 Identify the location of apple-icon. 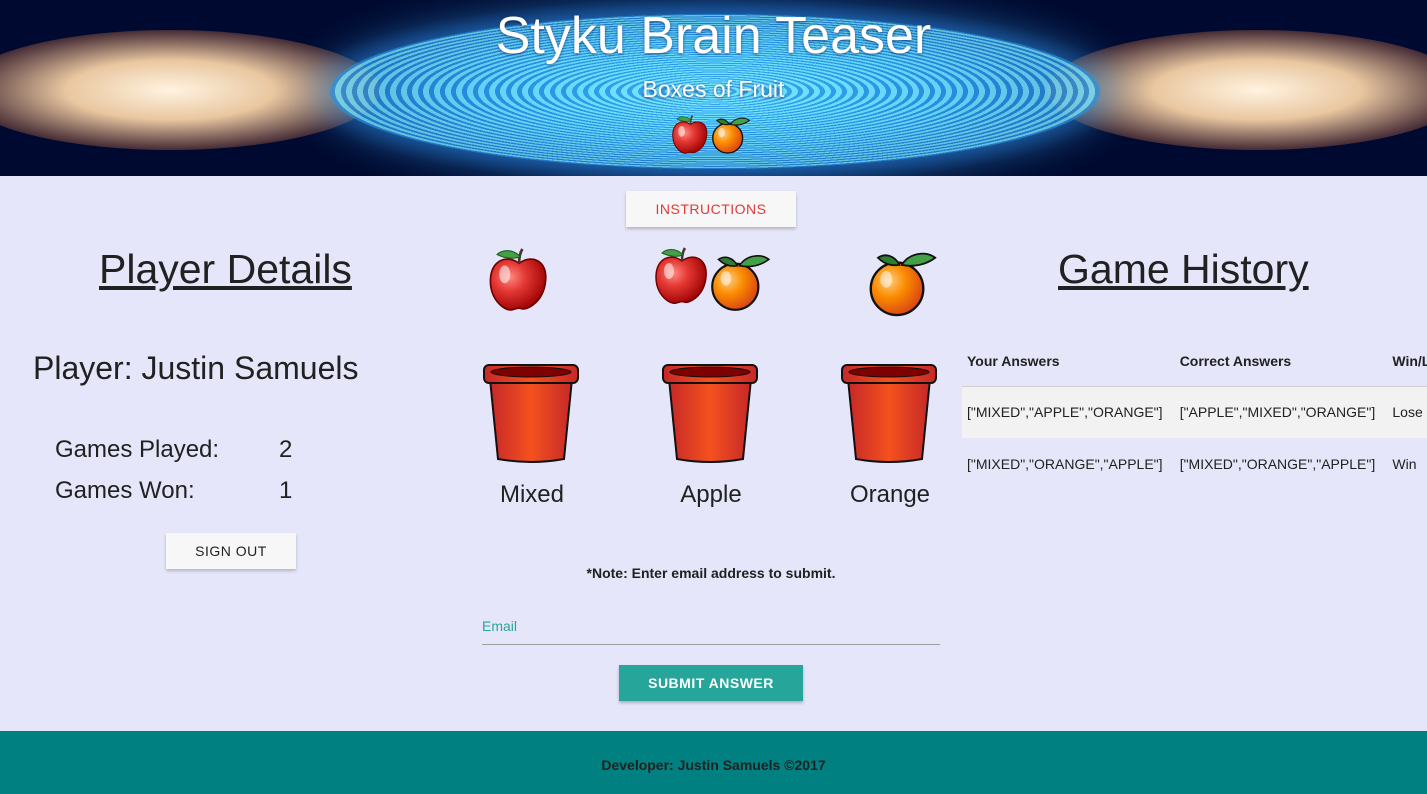
(518, 279).